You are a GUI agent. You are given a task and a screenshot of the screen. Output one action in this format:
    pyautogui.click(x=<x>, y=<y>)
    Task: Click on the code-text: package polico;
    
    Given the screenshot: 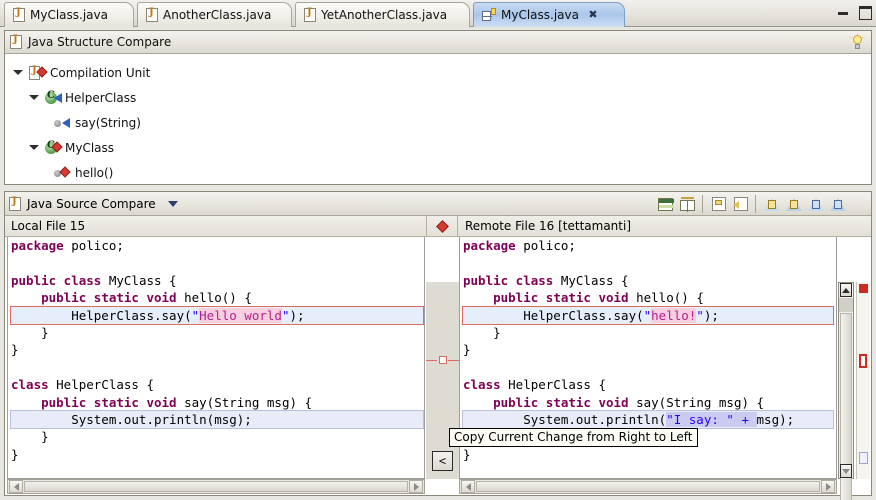 What is the action you would take?
    pyautogui.click(x=519, y=245)
    